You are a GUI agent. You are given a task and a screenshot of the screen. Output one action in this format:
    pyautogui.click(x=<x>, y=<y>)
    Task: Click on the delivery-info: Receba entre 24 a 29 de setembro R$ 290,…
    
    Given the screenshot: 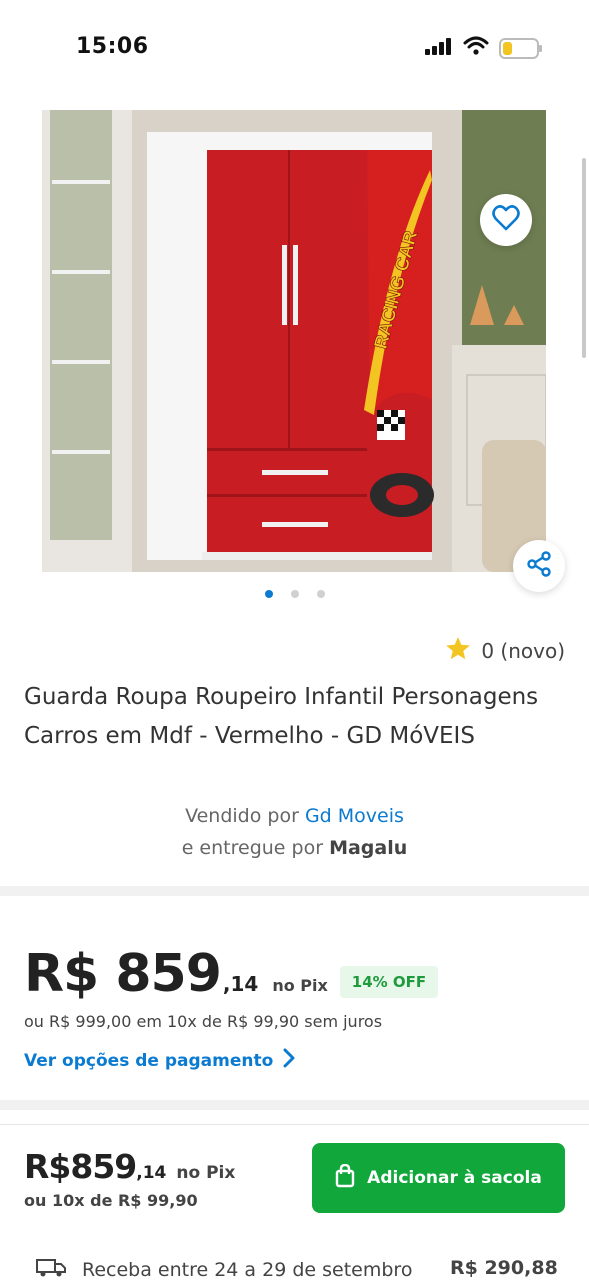 What is the action you would take?
    pyautogui.click(x=306, y=1269)
    